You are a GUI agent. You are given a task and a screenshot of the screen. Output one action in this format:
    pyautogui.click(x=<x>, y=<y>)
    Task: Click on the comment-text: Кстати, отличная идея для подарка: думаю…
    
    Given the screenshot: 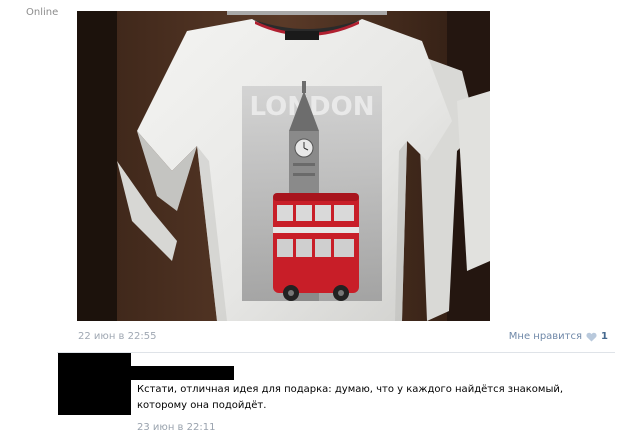 What is the action you would take?
    pyautogui.click(x=350, y=397)
    